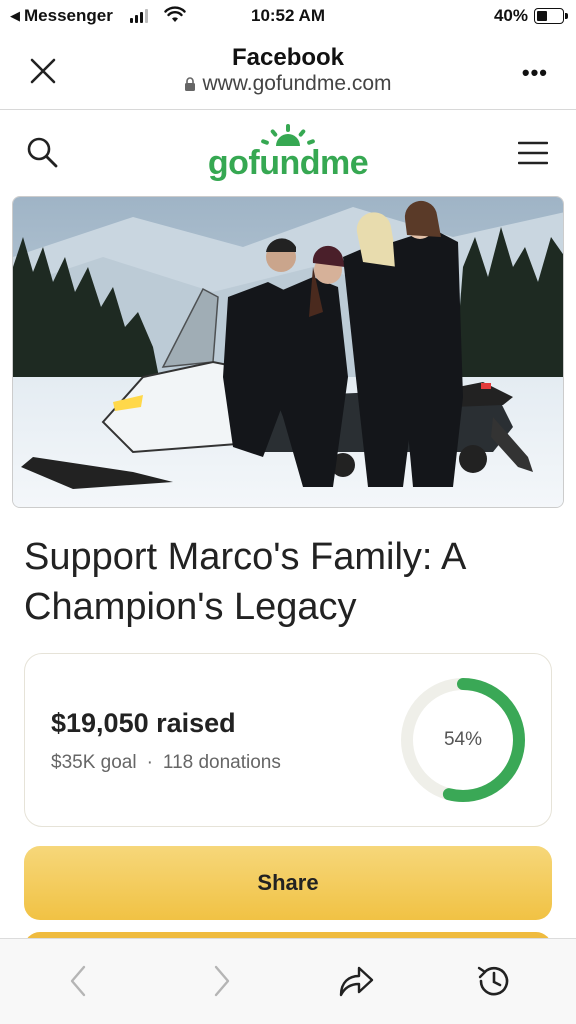 The height and width of the screenshot is (1024, 576). Describe the element at coordinates (463, 739) in the screenshot. I see `progress-percent: 54%` at that location.